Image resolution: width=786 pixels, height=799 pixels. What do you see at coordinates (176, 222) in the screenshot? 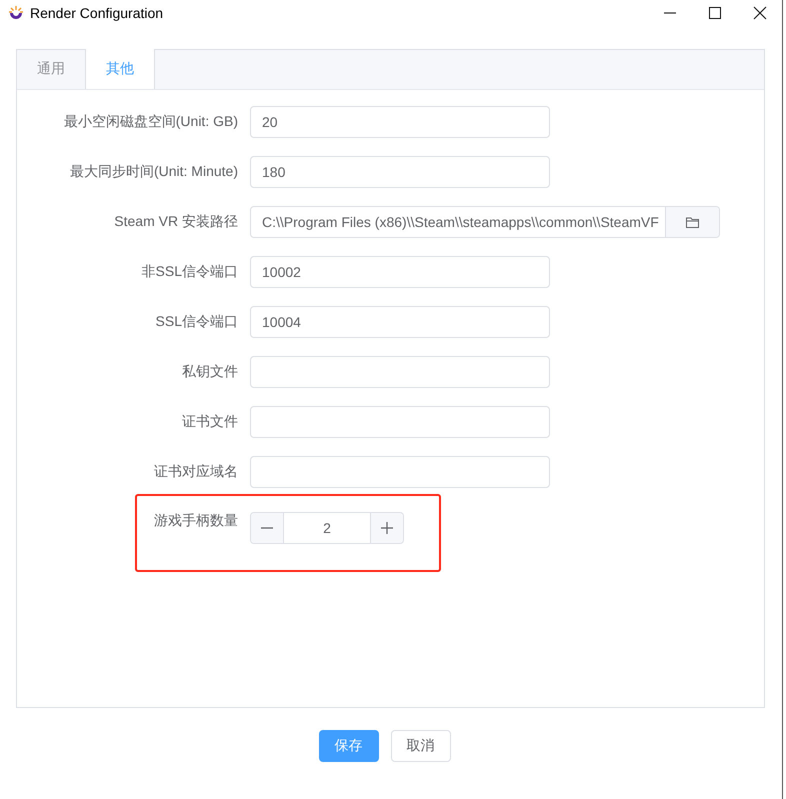
I see `field-label: Steam VR 安装路径` at bounding box center [176, 222].